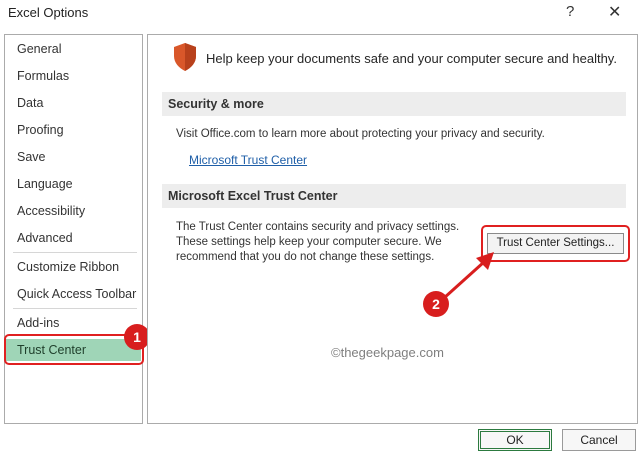  What do you see at coordinates (468, 276) in the screenshot?
I see `annotation-arrow` at bounding box center [468, 276].